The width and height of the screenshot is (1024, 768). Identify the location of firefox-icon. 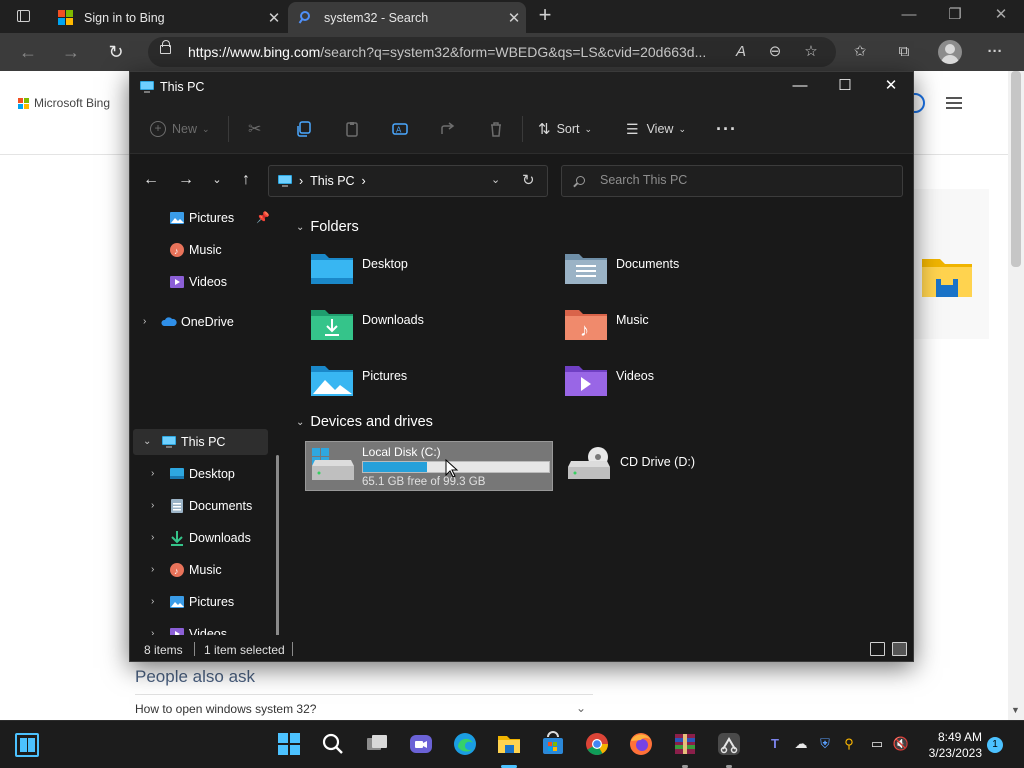
(641, 744).